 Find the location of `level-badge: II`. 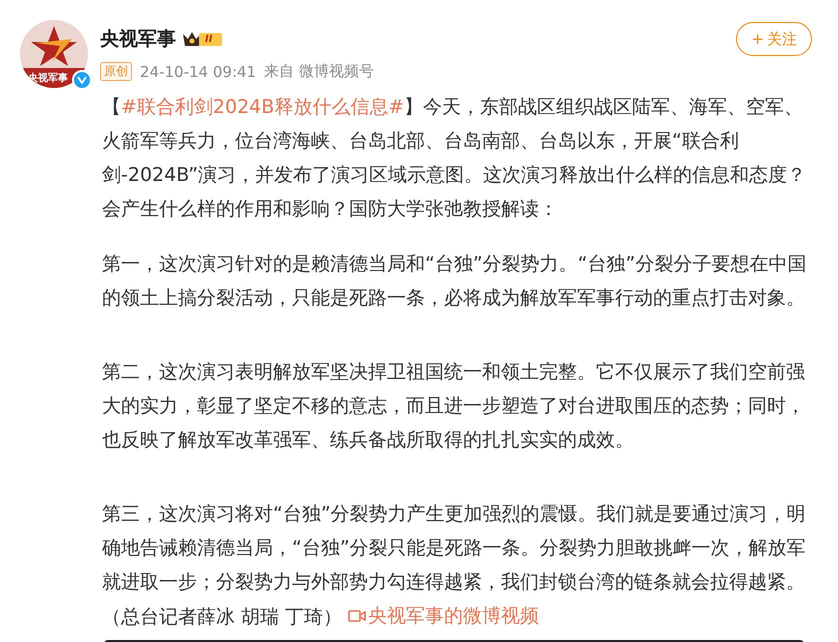

level-badge: II is located at coordinates (210, 39).